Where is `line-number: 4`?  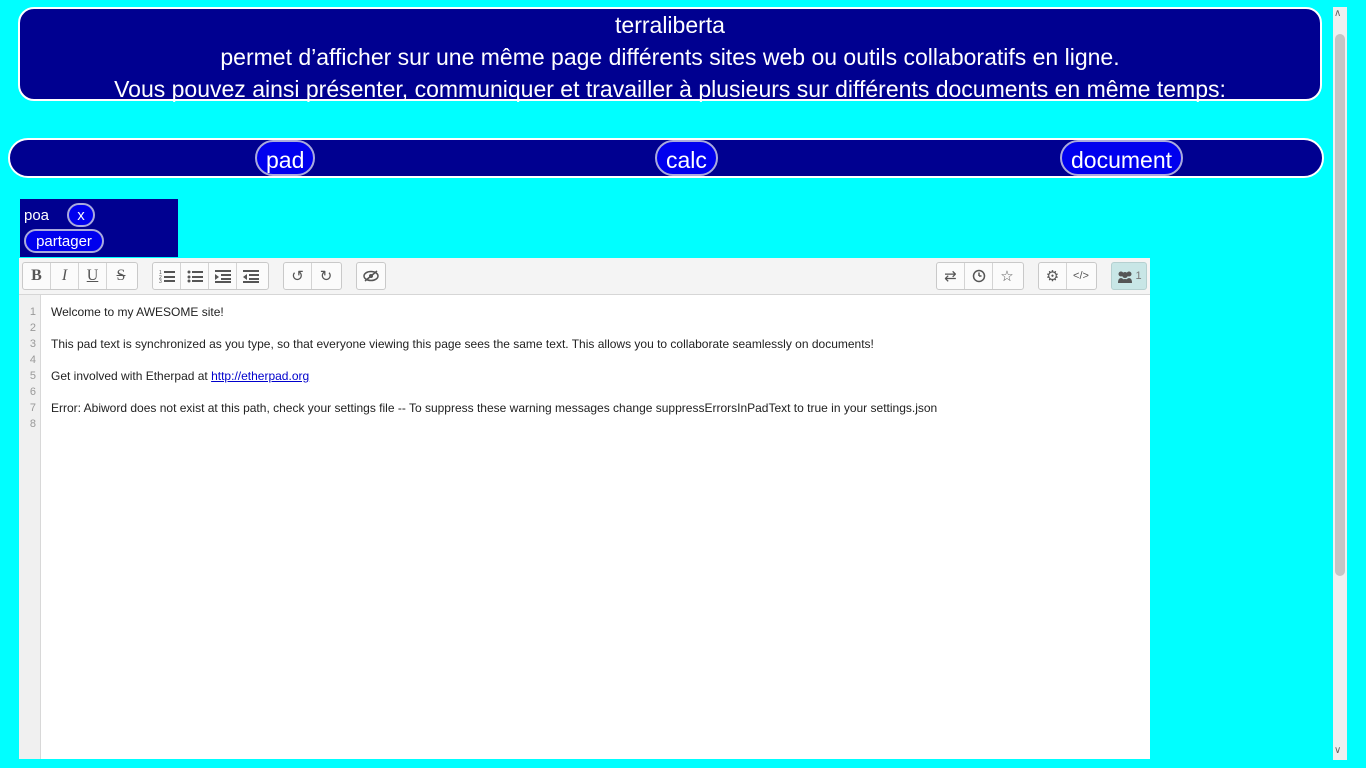
line-number: 4 is located at coordinates (32, 360).